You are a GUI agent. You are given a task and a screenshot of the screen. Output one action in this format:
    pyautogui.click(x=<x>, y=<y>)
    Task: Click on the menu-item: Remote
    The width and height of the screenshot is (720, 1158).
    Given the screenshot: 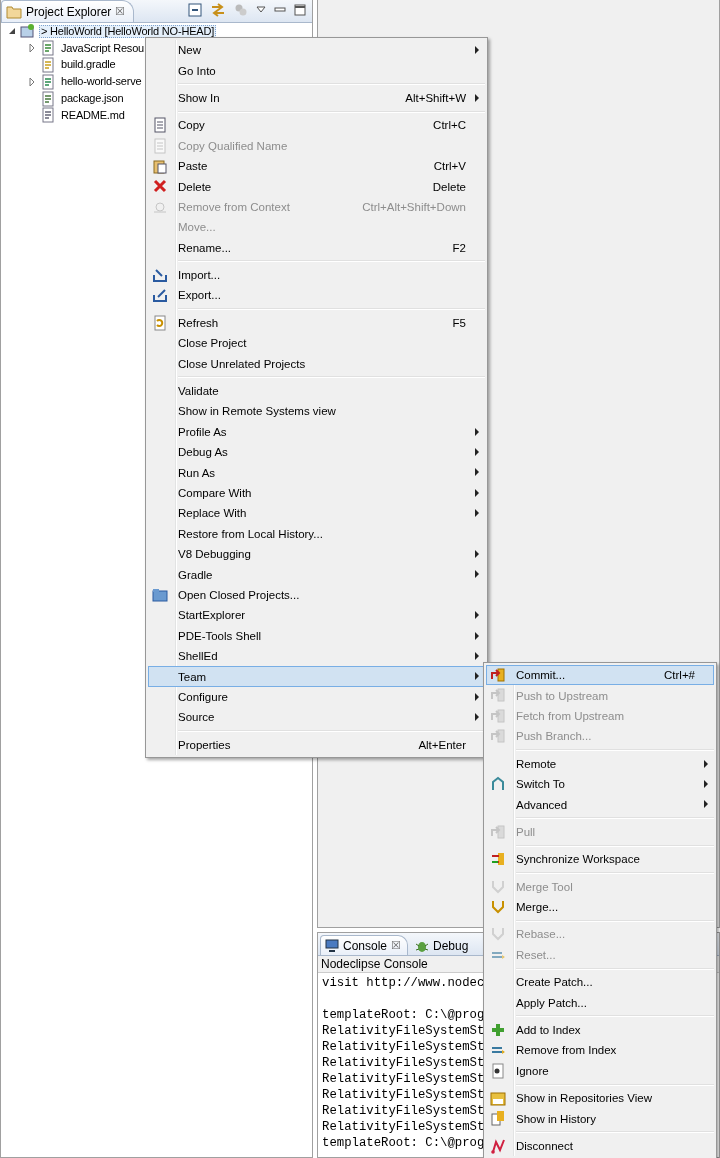 What is the action you would take?
    pyautogui.click(x=600, y=763)
    